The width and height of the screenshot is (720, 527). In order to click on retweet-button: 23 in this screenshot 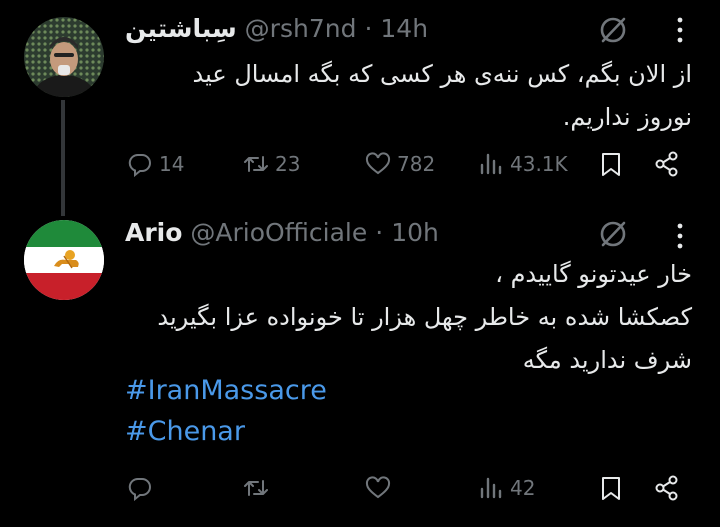, I will do `click(271, 164)`.